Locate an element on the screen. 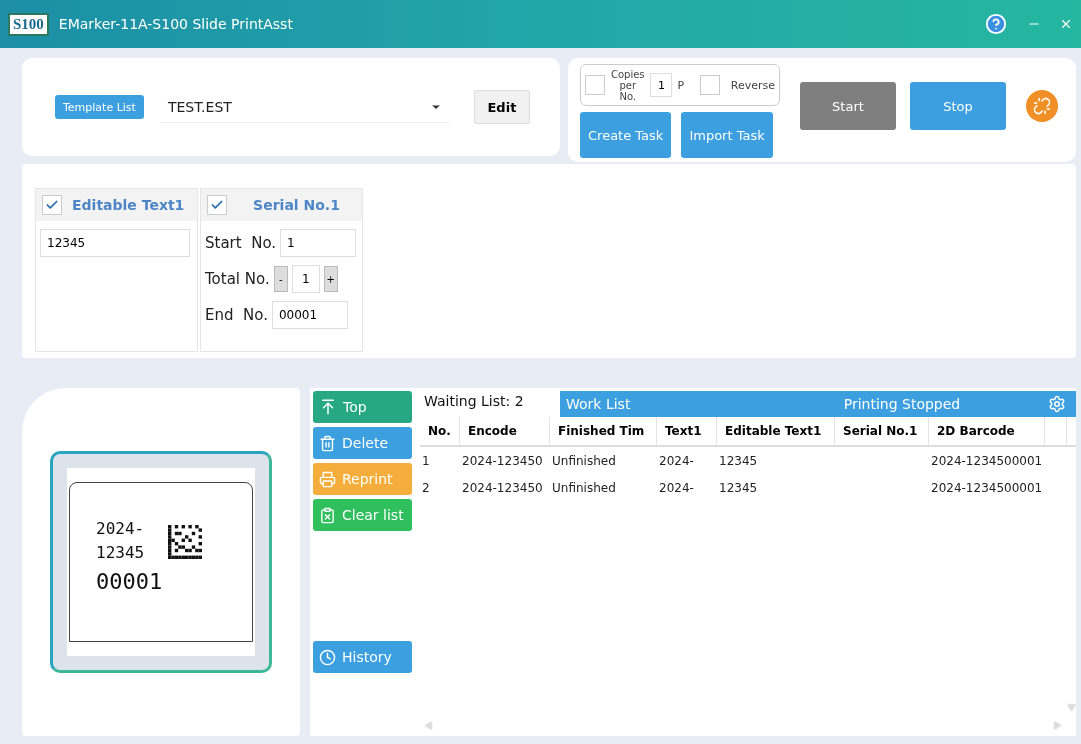 The width and height of the screenshot is (1081, 744). window-title: EMarker-11A-S100 Slide PrintAsst is located at coordinates (176, 24).